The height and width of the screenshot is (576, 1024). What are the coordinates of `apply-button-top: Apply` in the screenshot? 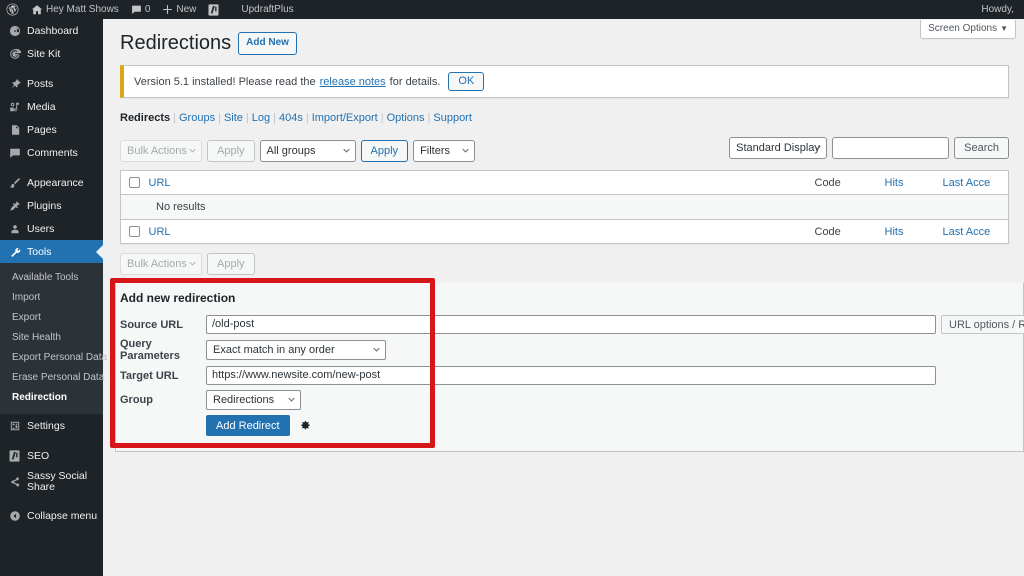 It's located at (231, 151).